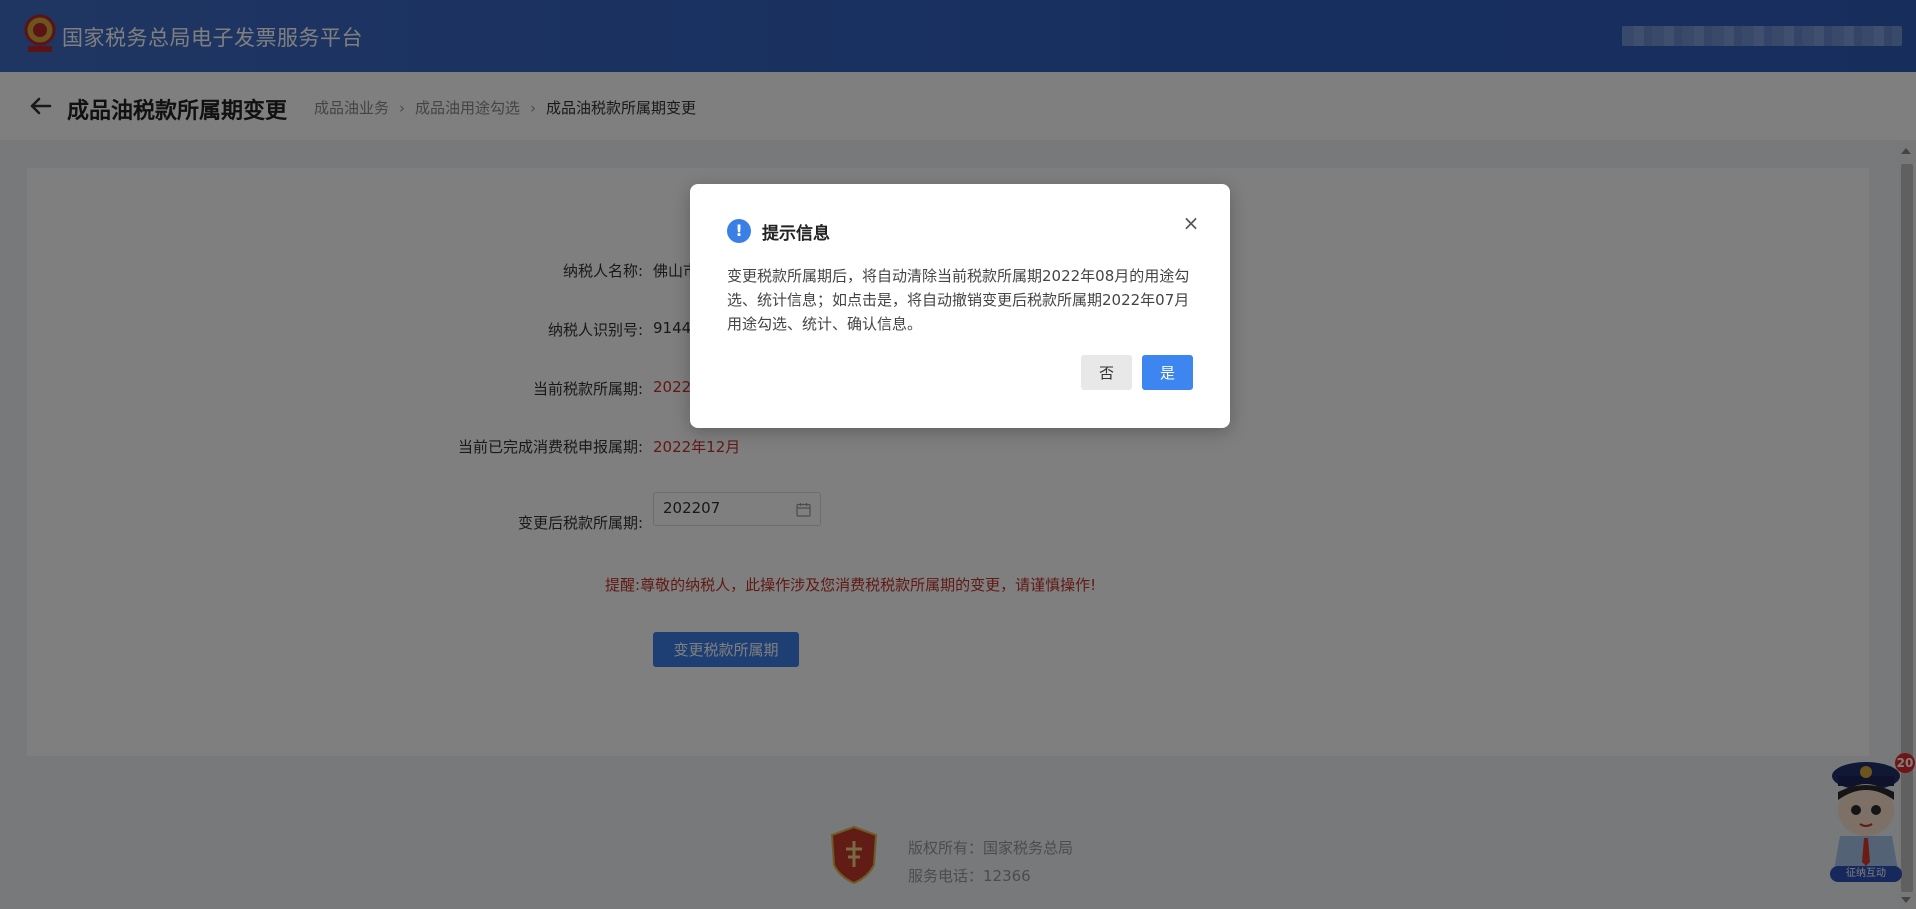 The height and width of the screenshot is (909, 1916). I want to click on close-icon: ×, so click(1191, 223).